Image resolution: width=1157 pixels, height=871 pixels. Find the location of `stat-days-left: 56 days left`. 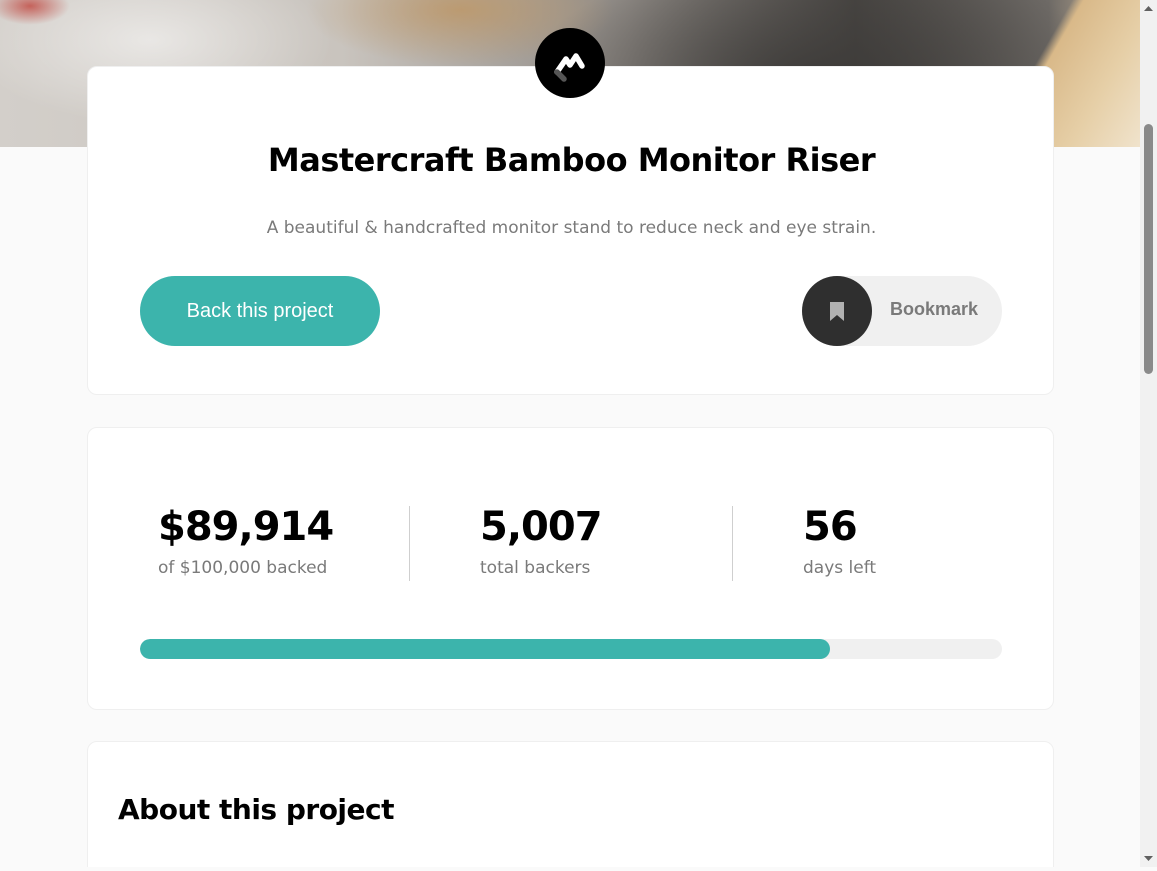

stat-days-left: 56 days left is located at coordinates (839, 539).